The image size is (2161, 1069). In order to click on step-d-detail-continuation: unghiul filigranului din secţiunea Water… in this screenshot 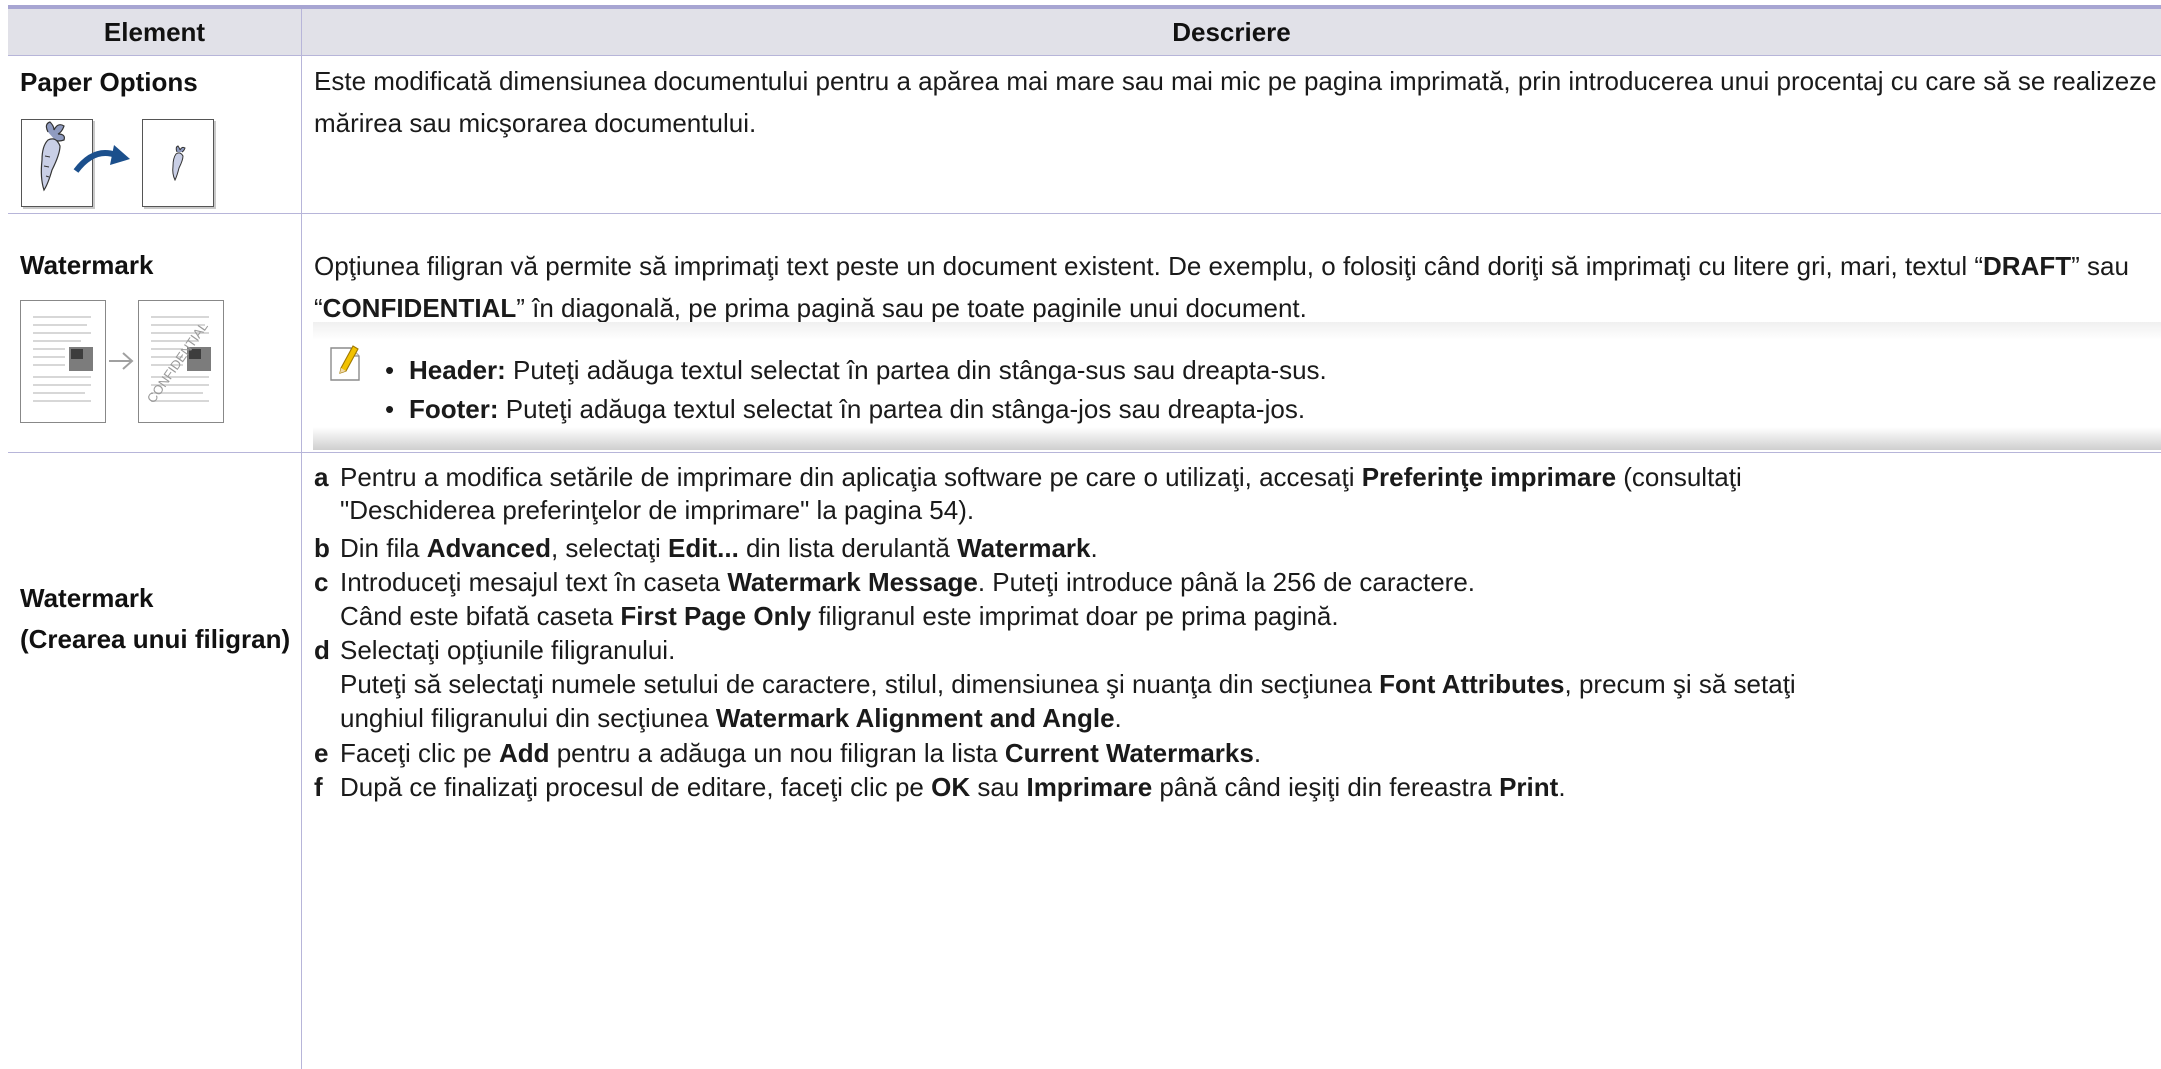, I will do `click(731, 718)`.